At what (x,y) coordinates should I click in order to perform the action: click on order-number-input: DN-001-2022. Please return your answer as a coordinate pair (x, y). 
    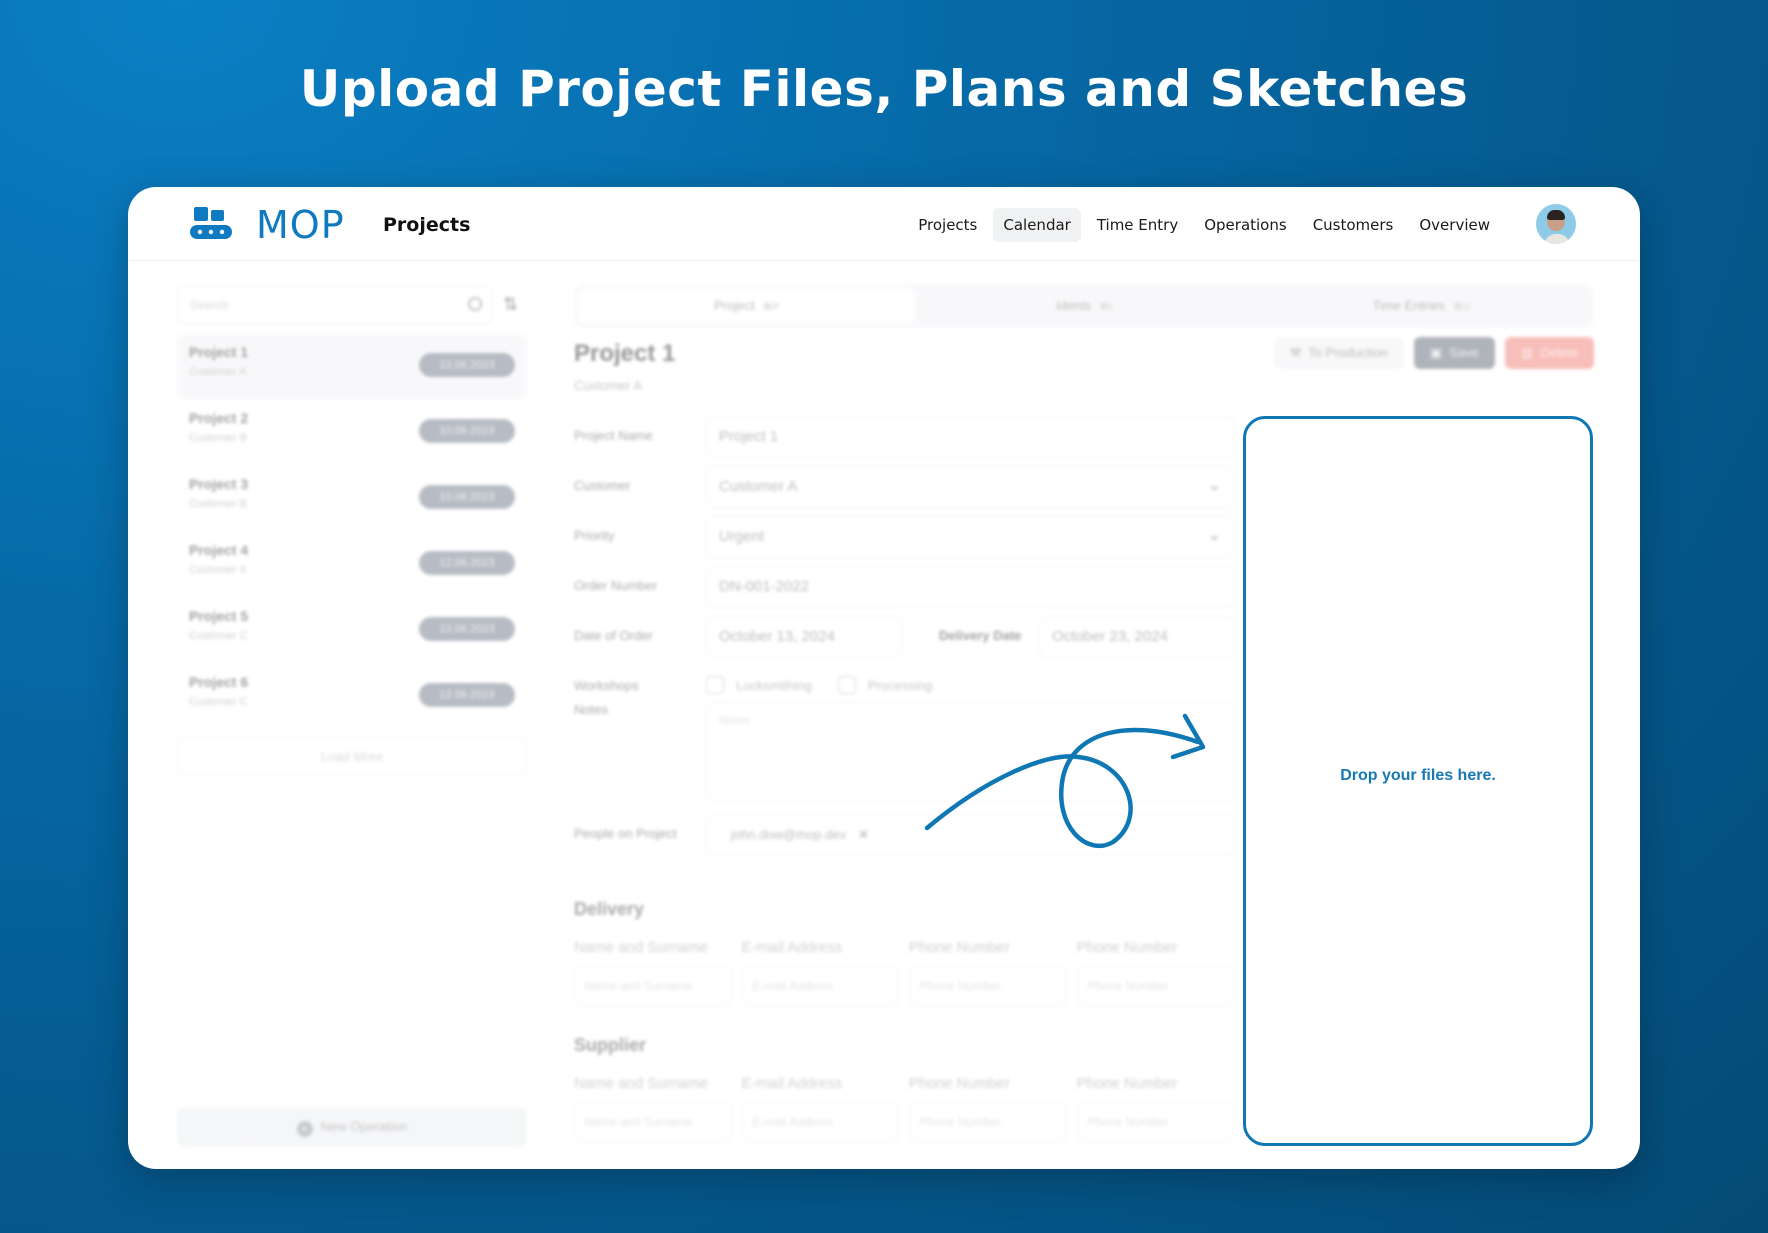
    Looking at the image, I should click on (970, 587).